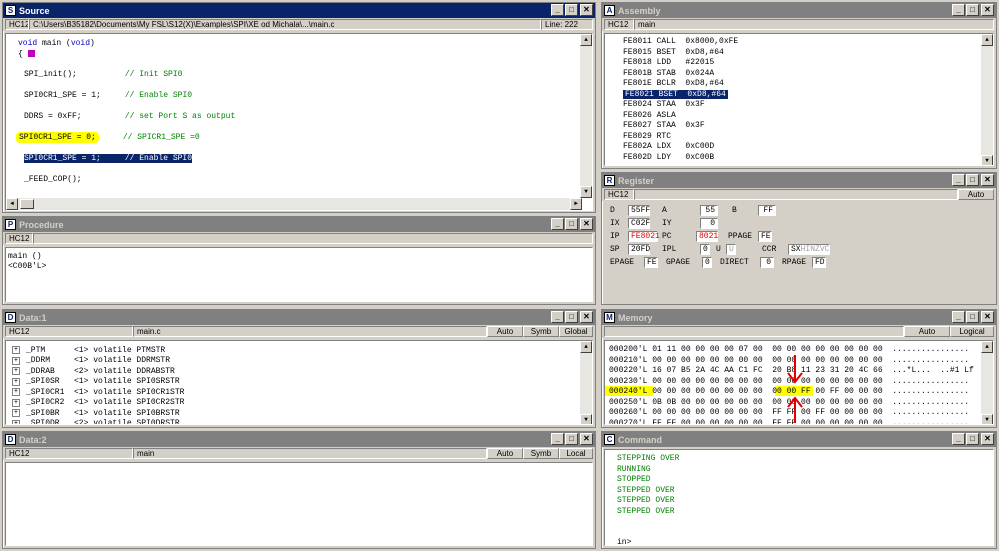 This screenshot has height=551, width=999. Describe the element at coordinates (707, 262) in the screenshot. I see `reg-value-gpage: 0` at that location.